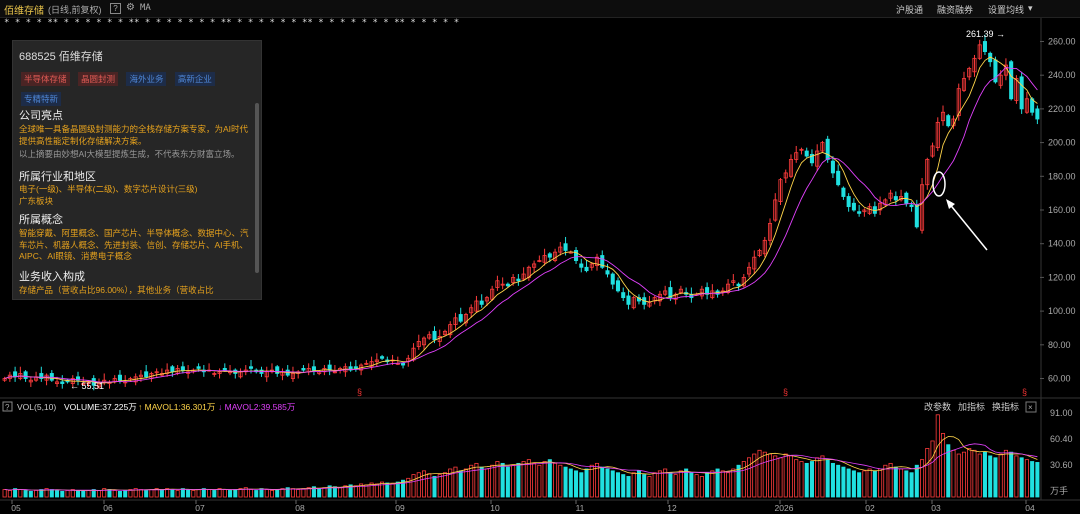  Describe the element at coordinates (937, 406) in the screenshot. I see `volume-button: 改参数` at that location.